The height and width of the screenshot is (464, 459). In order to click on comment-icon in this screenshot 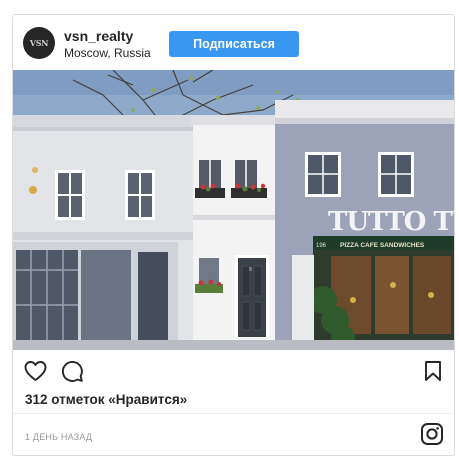, I will do `click(72, 371)`.